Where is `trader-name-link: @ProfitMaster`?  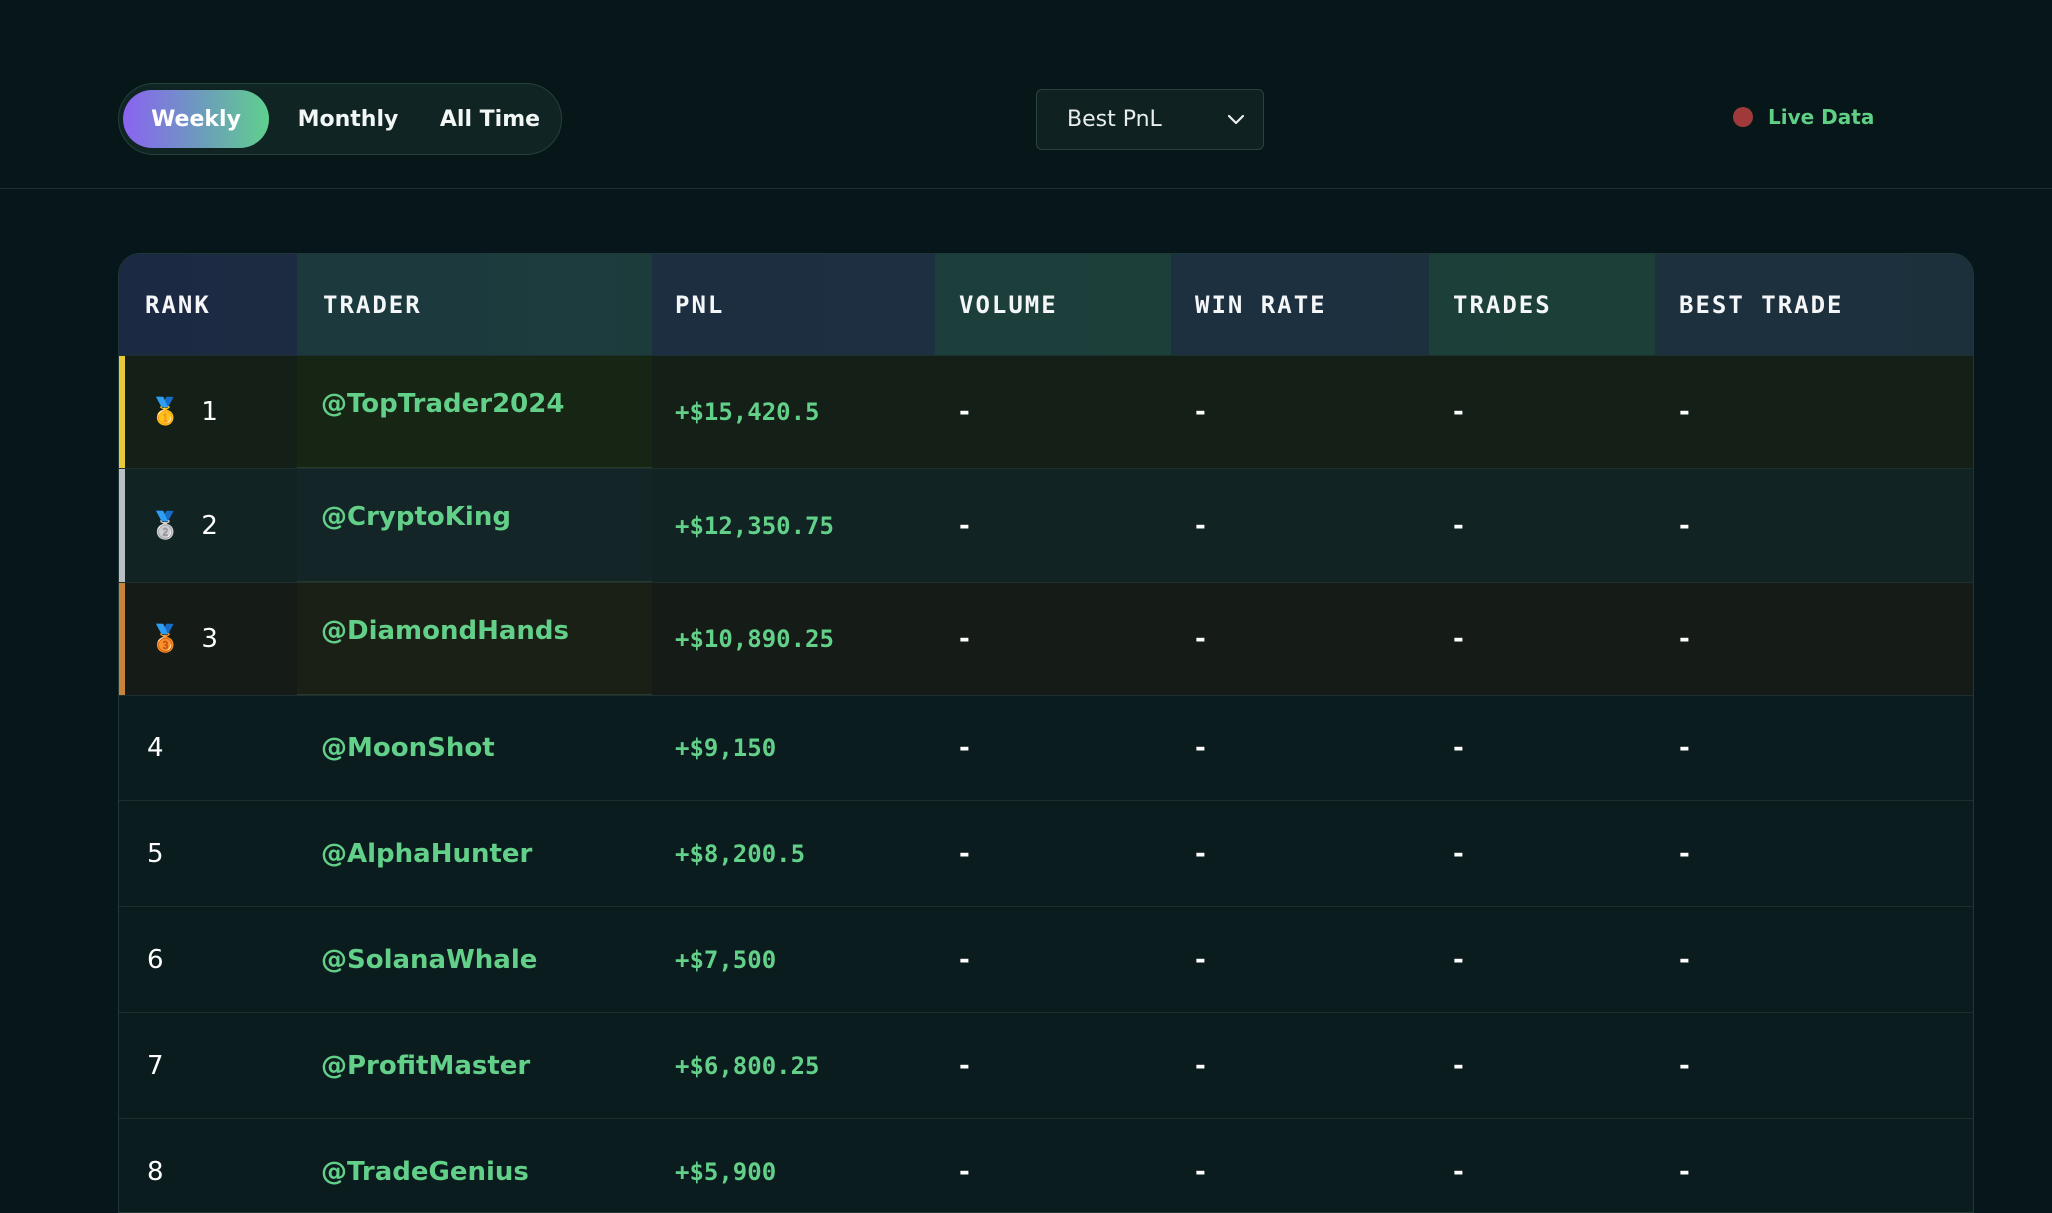
trader-name-link: @ProfitMaster is located at coordinates (425, 1066).